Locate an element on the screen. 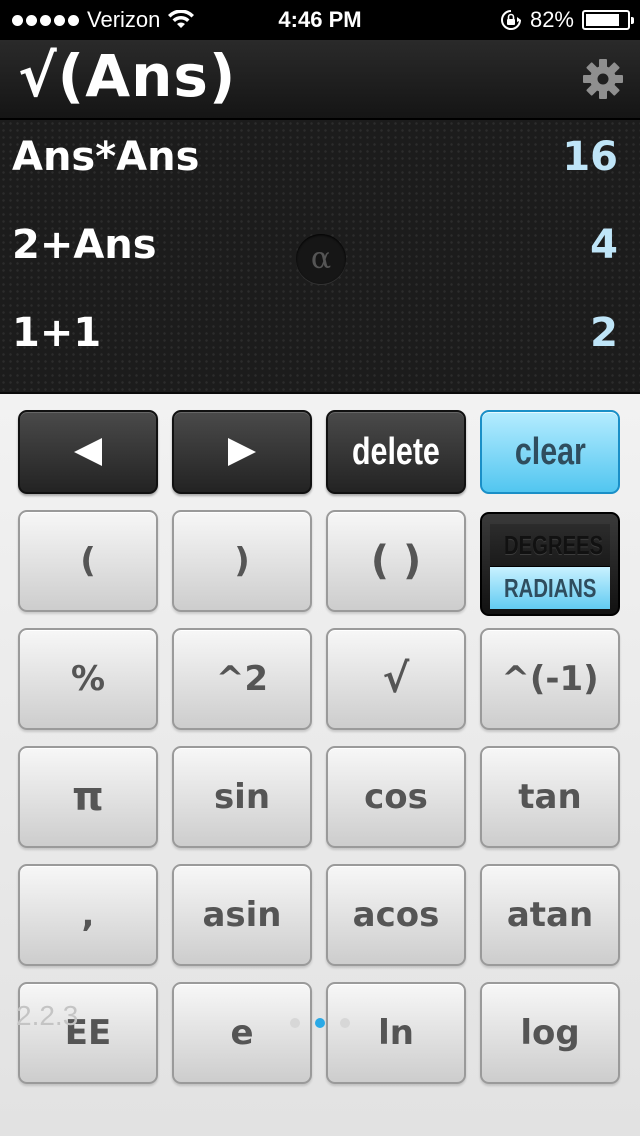 The width and height of the screenshot is (640, 1136). right-arrow-icon is located at coordinates (242, 452).